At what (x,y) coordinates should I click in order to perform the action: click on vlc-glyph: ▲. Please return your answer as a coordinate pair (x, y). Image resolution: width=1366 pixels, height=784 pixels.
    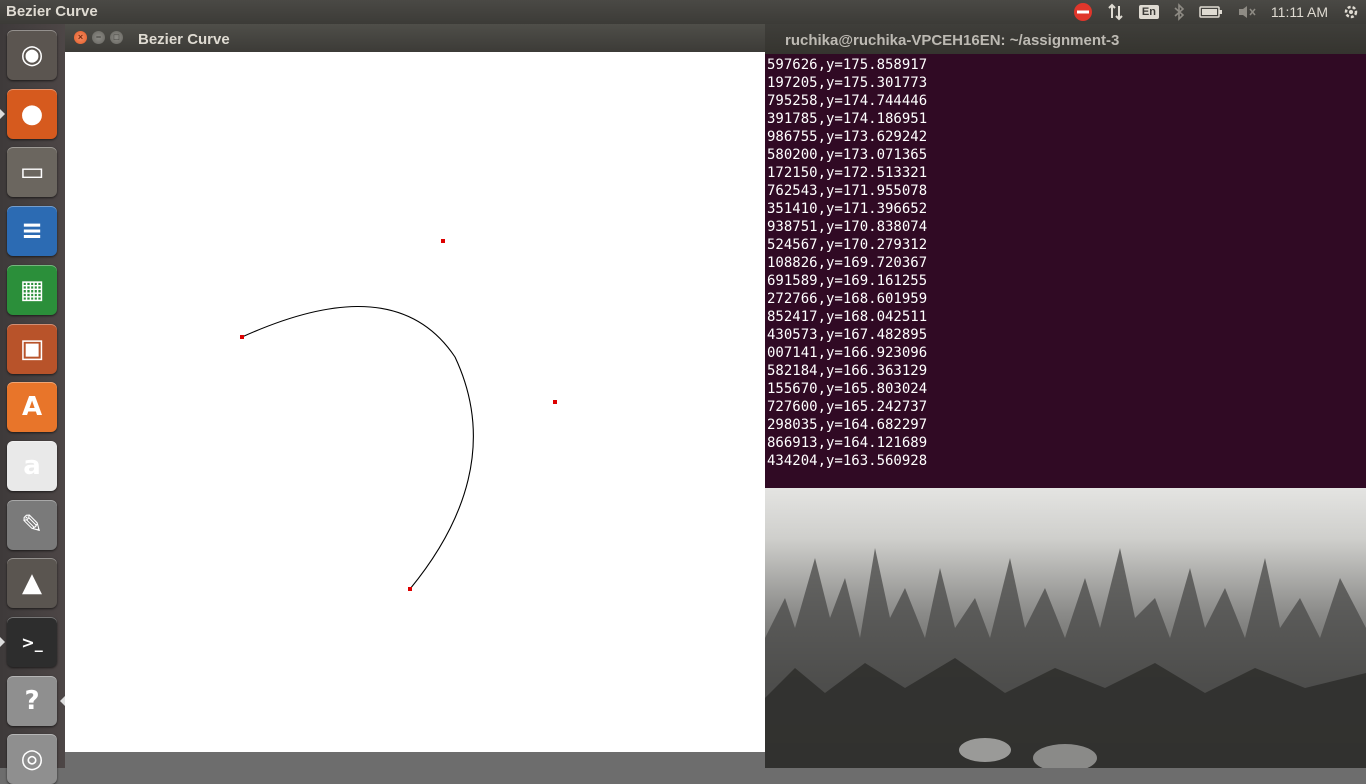
    Looking at the image, I should click on (32, 583).